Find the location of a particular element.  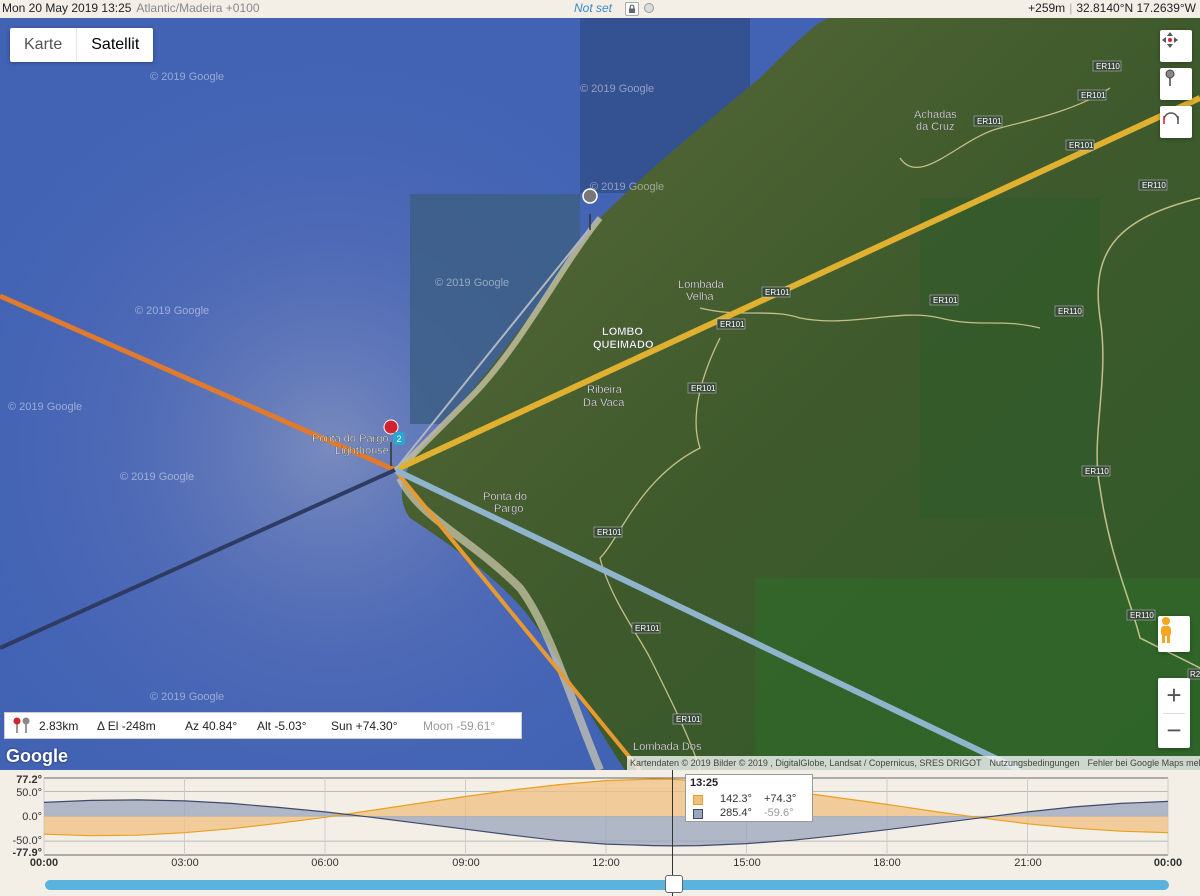

moon-value: Moon -59.61° is located at coordinates (459, 726).